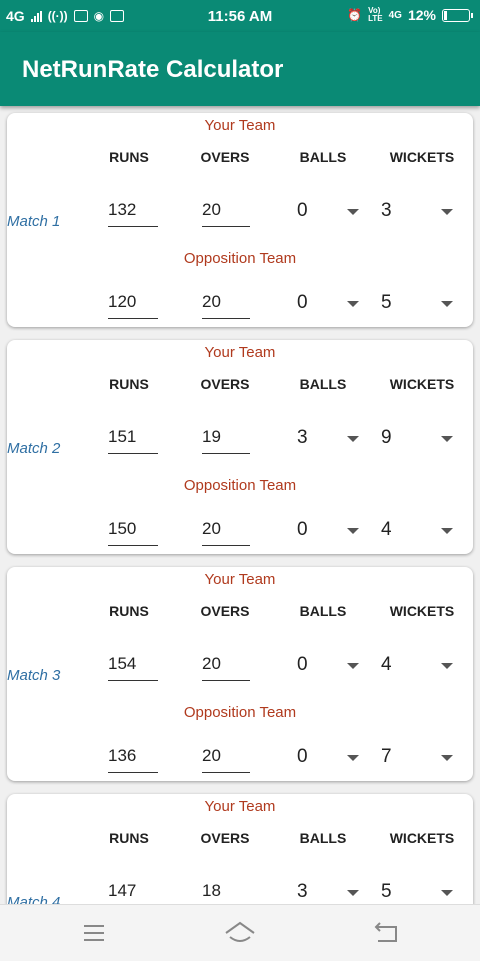 The image size is (480, 961). What do you see at coordinates (386, 302) in the screenshot?
I see `opp-wickets-value: 5` at bounding box center [386, 302].